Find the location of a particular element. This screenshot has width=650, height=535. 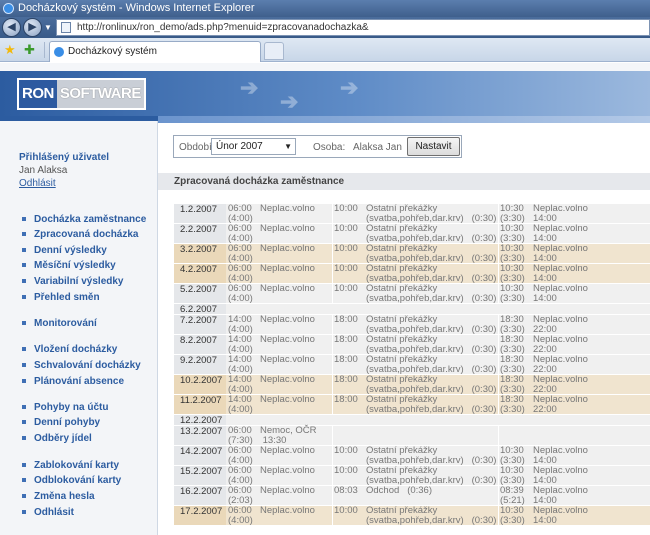

sidebar-item-odbery-jidel: Odběry jídel is located at coordinates (57, 438).